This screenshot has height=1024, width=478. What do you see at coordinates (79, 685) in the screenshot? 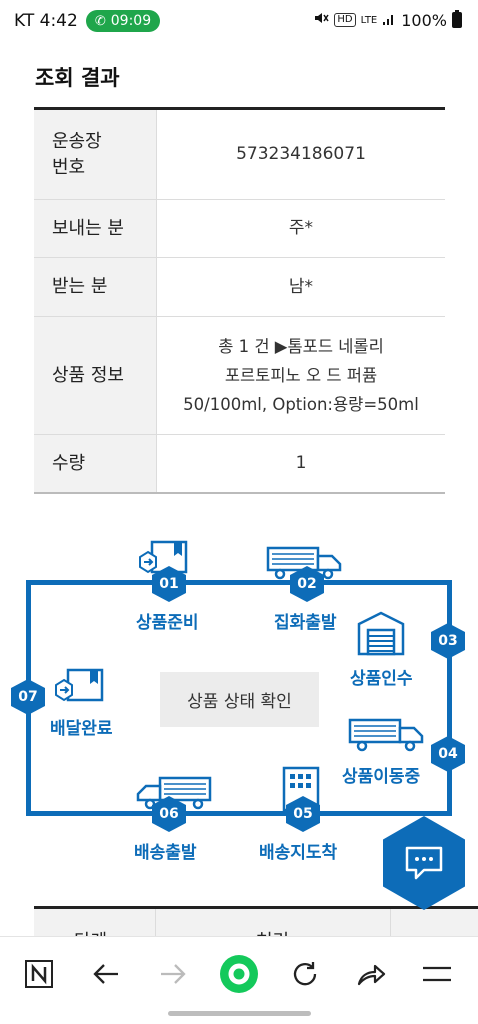
I see `box-icon` at bounding box center [79, 685].